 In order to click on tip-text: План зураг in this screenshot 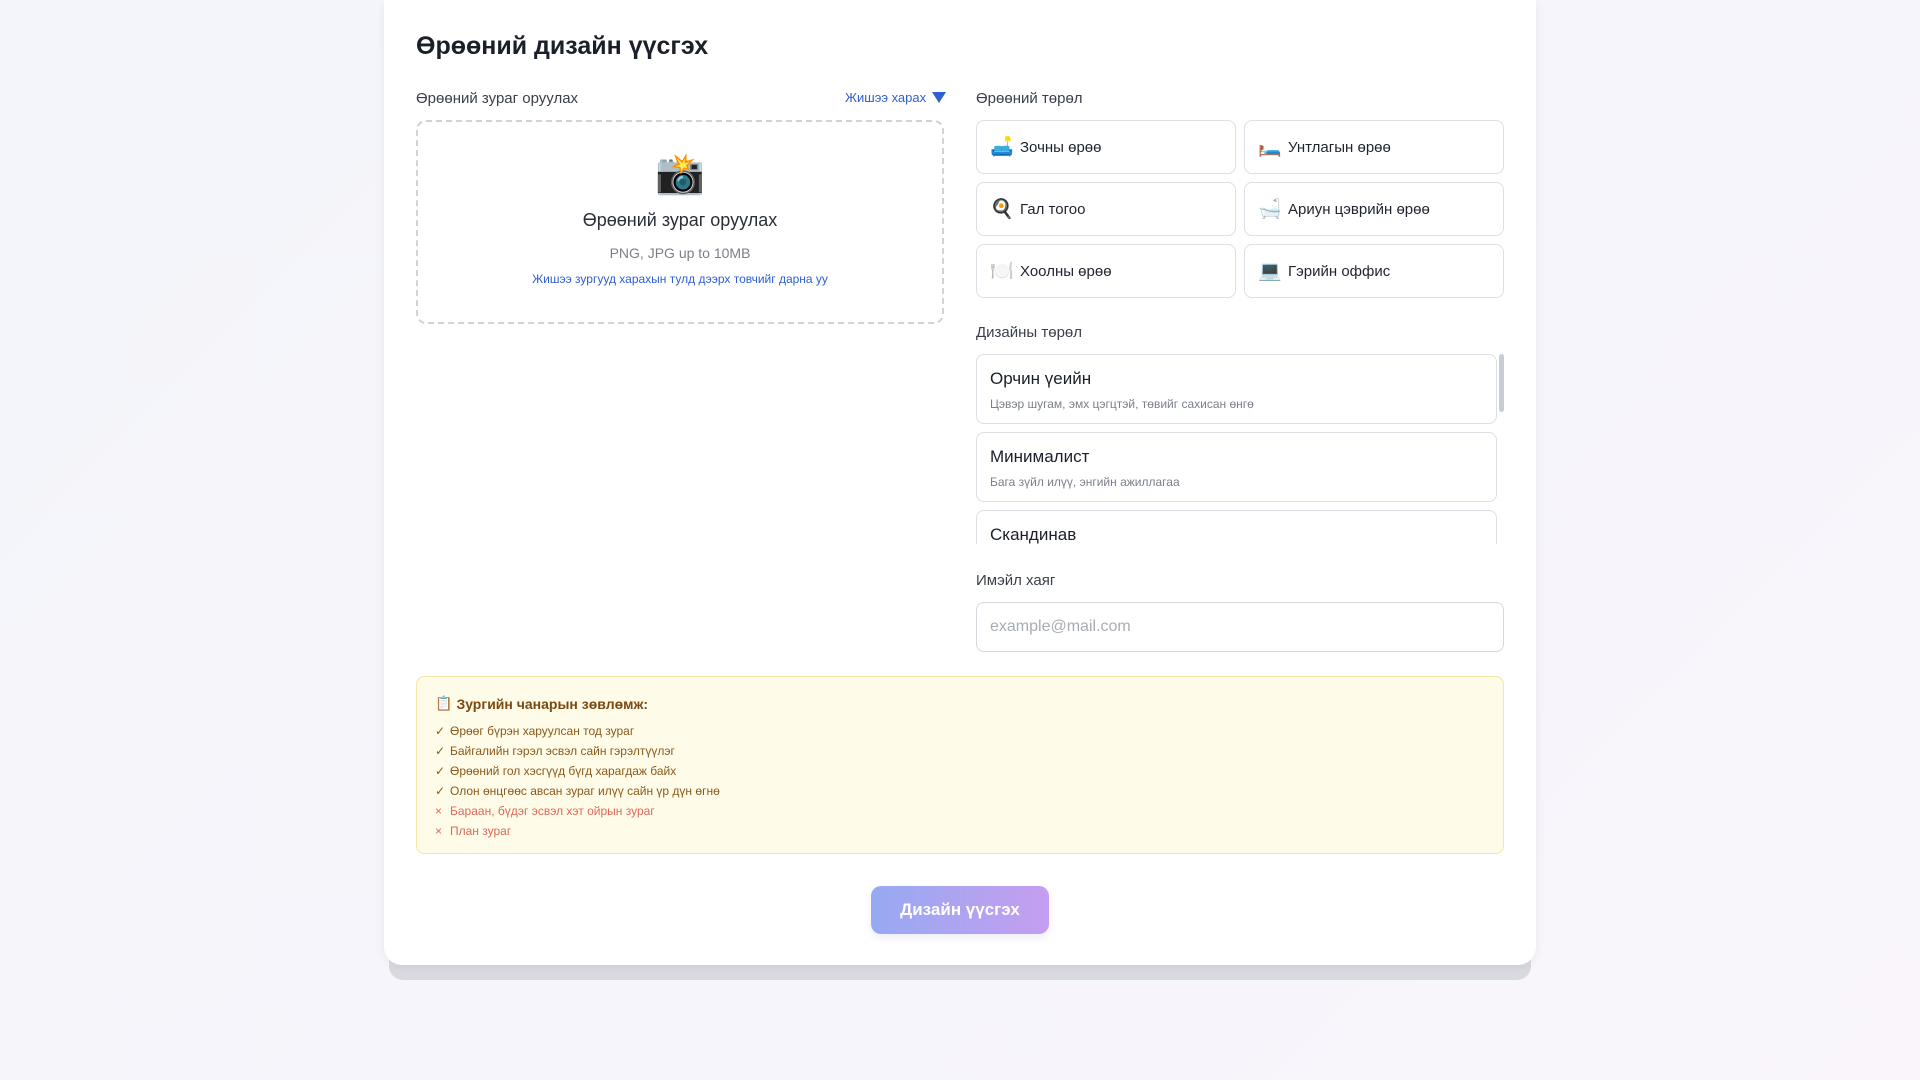, I will do `click(481, 831)`.